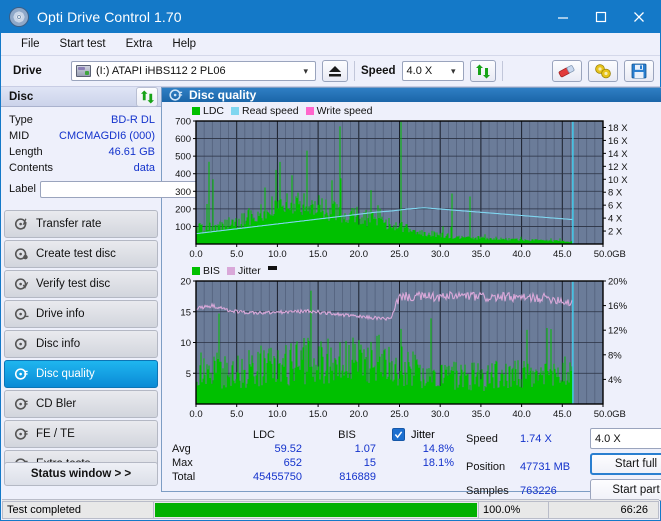 Image resolution: width=661 pixels, height=521 pixels. I want to click on start-part-button: Start part, so click(625, 490).